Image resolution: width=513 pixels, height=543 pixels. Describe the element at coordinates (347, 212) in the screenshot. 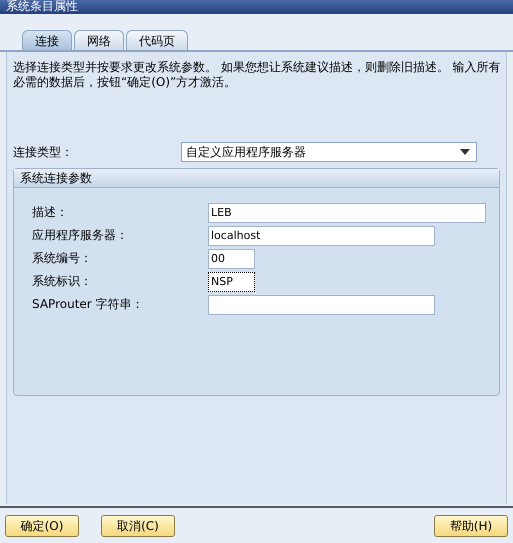

I see `input-field: LEB` at that location.